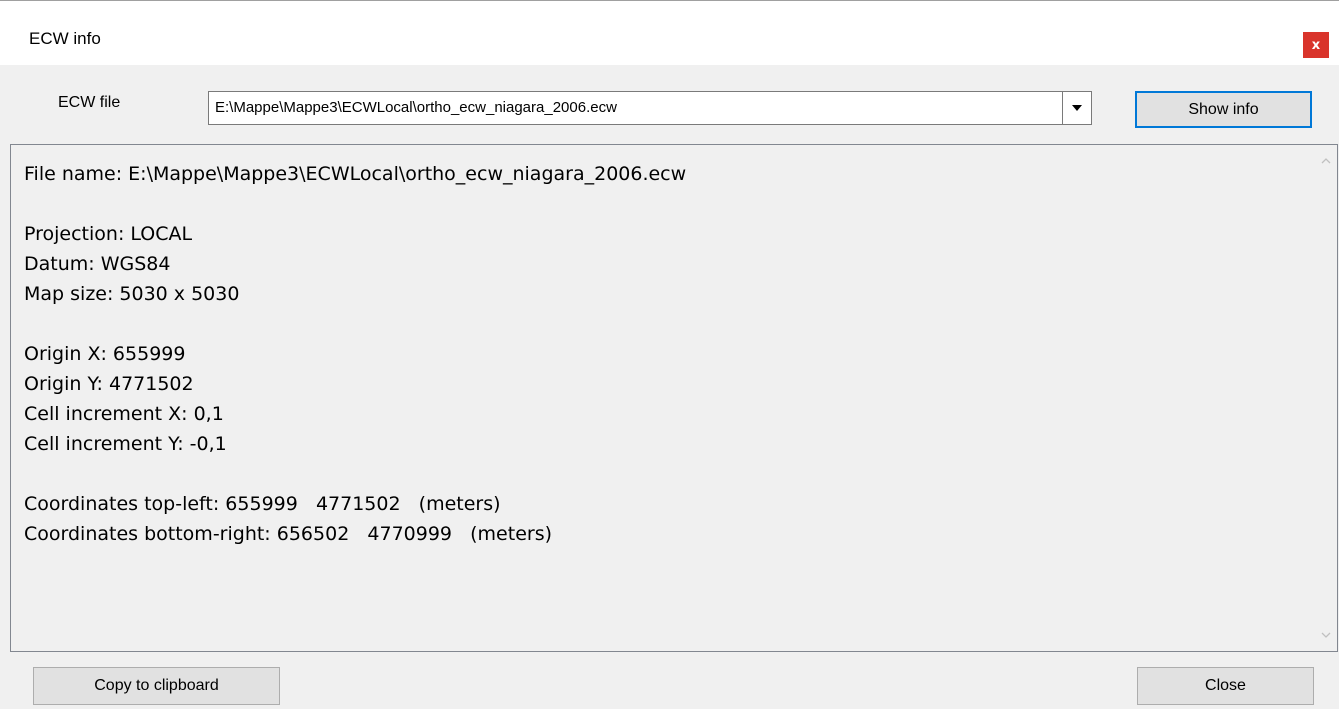 Image resolution: width=1339 pixels, height=709 pixels. What do you see at coordinates (132, 294) in the screenshot?
I see `info-line: Map size: 5030 x 5030` at bounding box center [132, 294].